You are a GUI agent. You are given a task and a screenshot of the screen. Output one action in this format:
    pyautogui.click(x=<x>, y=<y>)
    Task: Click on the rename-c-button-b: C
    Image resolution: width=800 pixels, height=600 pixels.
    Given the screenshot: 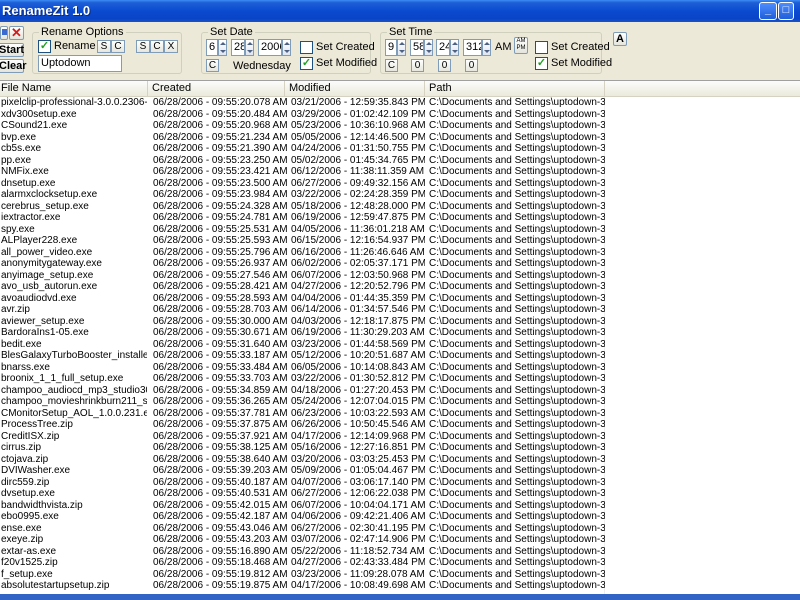 What is the action you would take?
    pyautogui.click(x=157, y=46)
    